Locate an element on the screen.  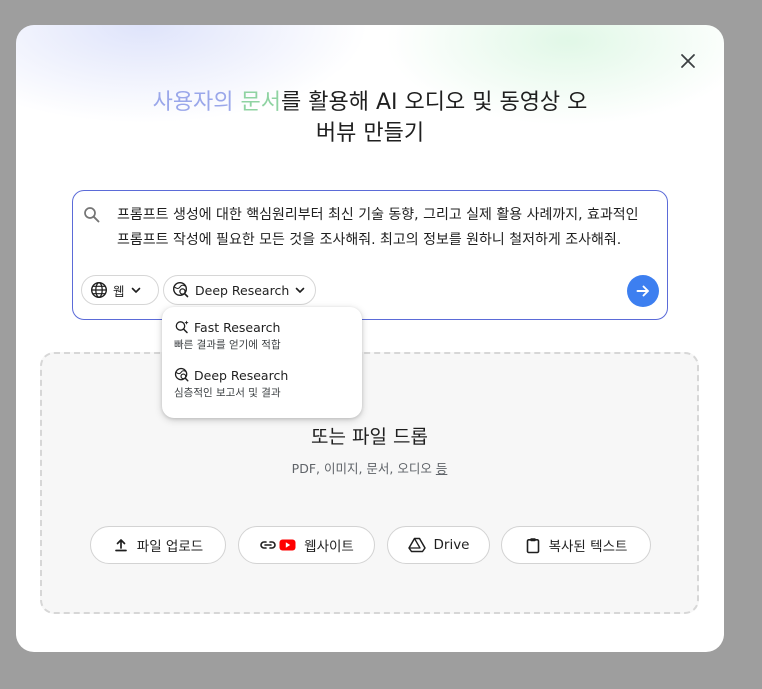
website-label: 웹사이트 is located at coordinates (329, 547).